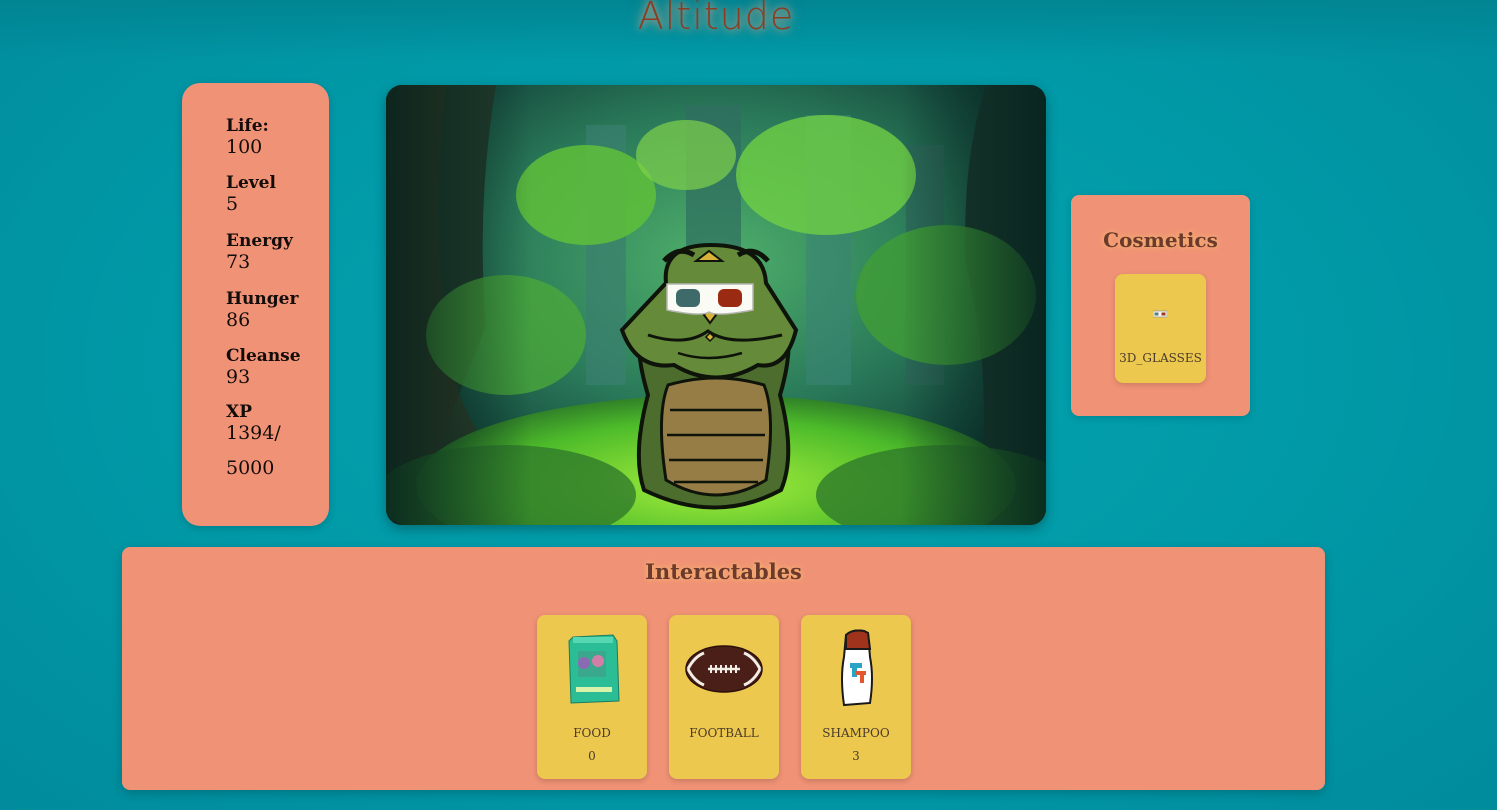 Image resolution: width=1497 pixels, height=810 pixels. Describe the element at coordinates (271, 367) in the screenshot. I see `stat-cleanse: Cleanse 93` at that location.